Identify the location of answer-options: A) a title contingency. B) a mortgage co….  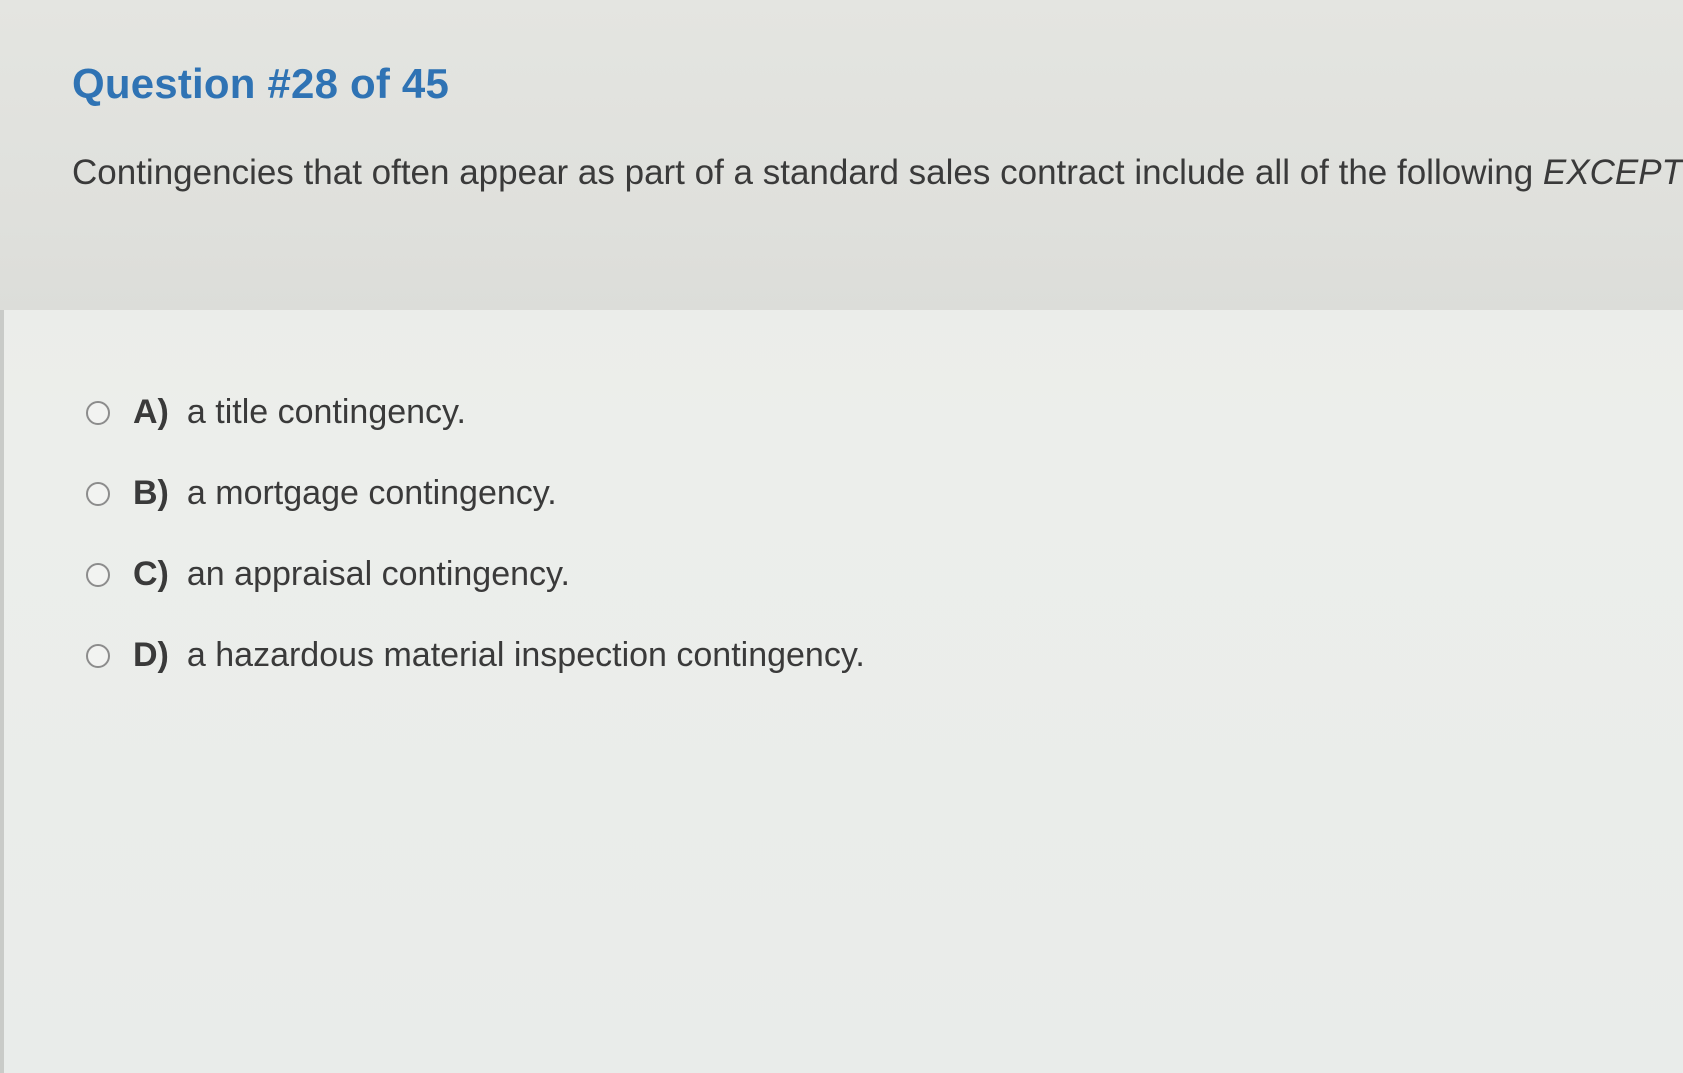
(475, 534).